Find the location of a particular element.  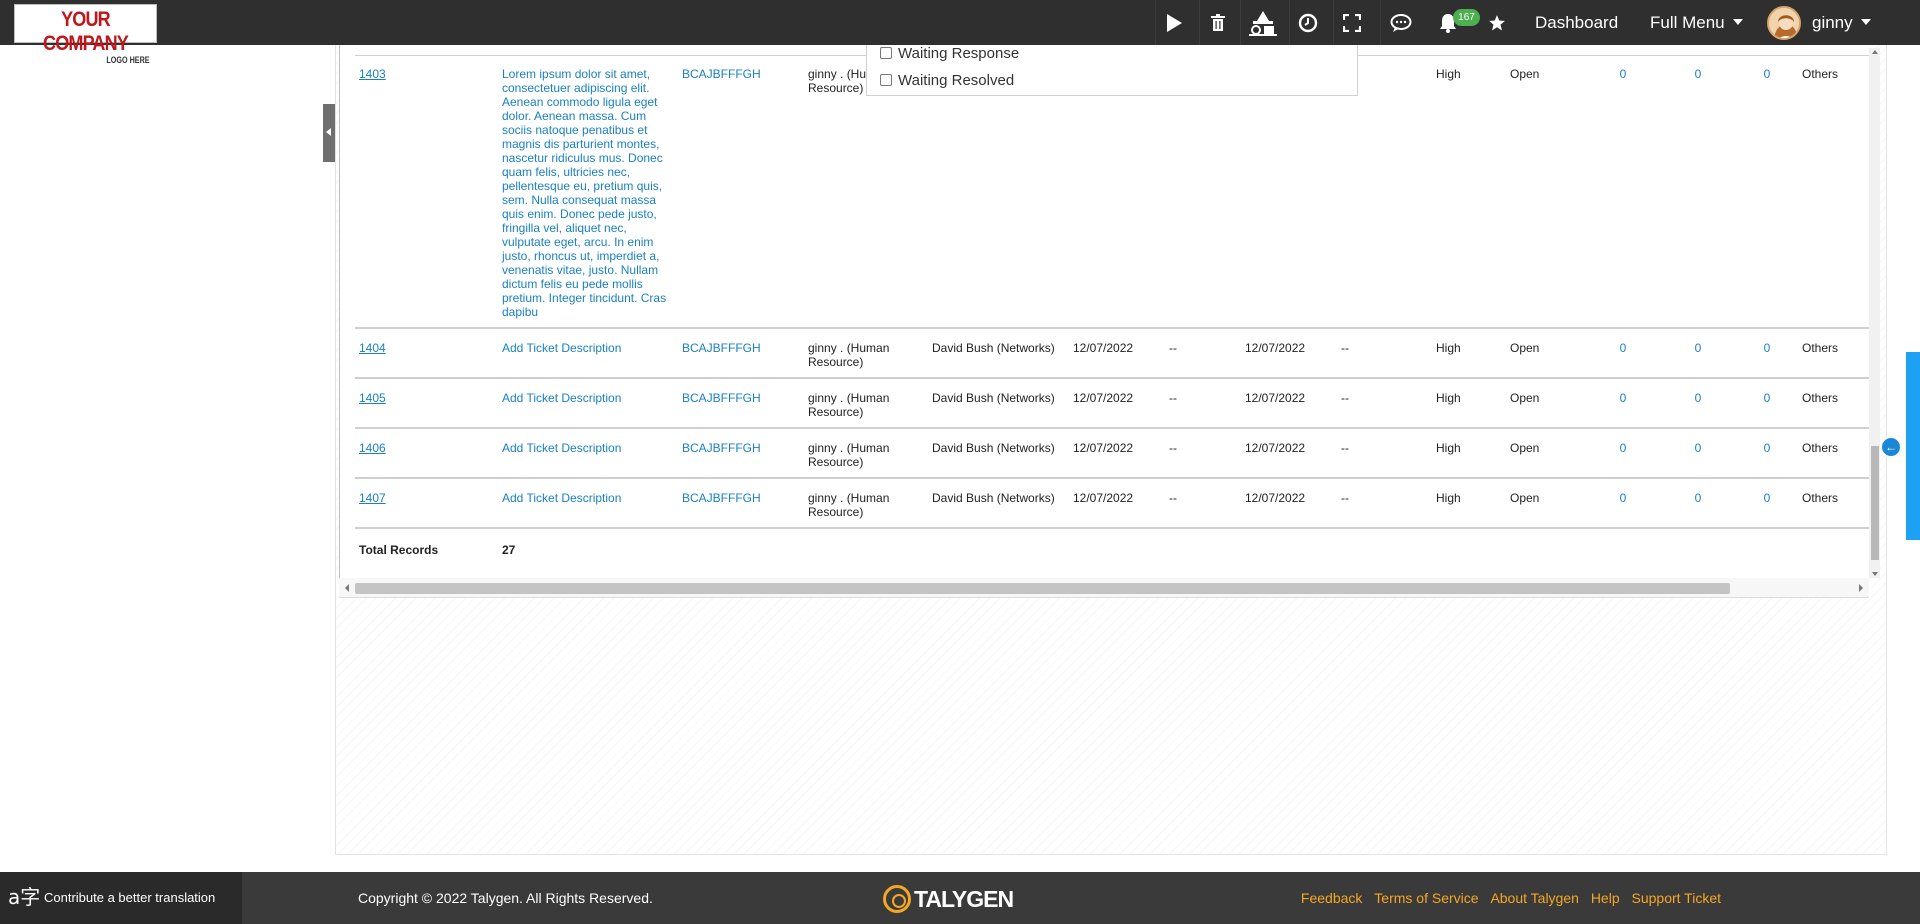

user-menu: ginny is located at coordinates (1841, 22).